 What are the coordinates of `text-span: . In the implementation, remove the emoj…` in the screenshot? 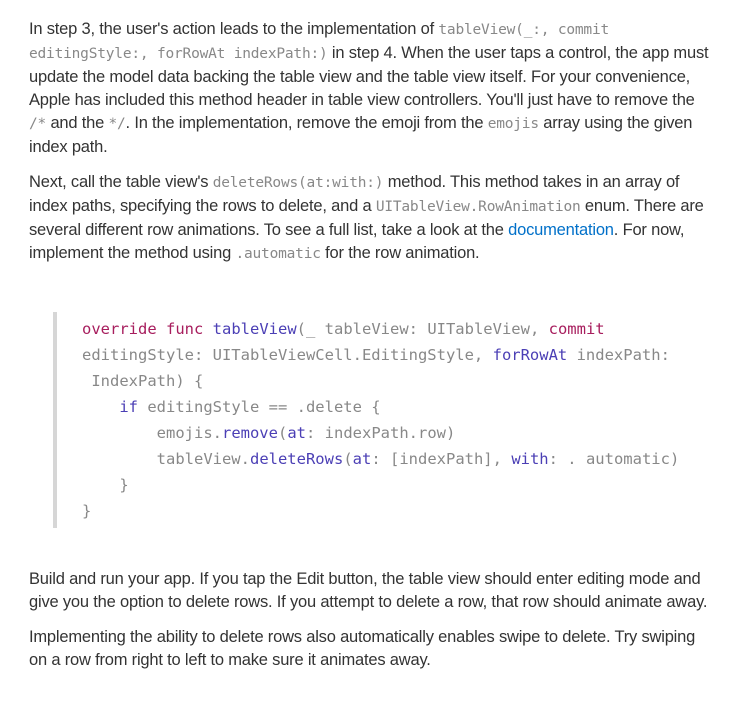 It's located at (306, 123).